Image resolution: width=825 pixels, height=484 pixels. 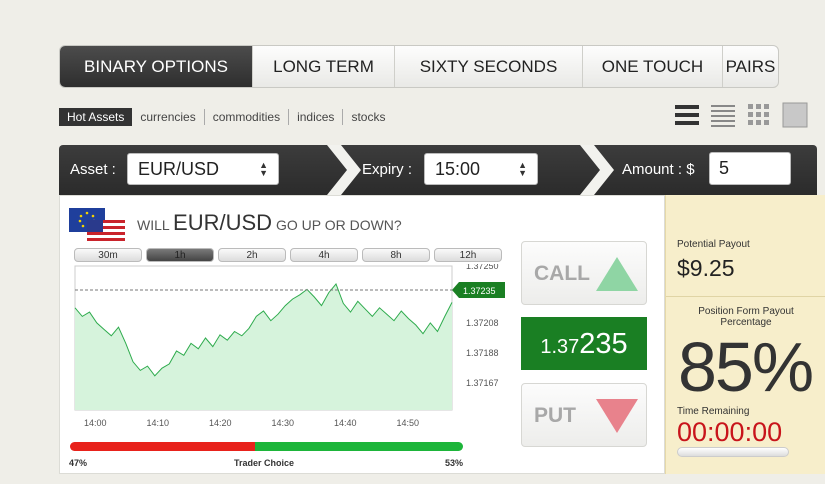 I want to click on timeframe-12h: 12h, so click(x=468, y=255).